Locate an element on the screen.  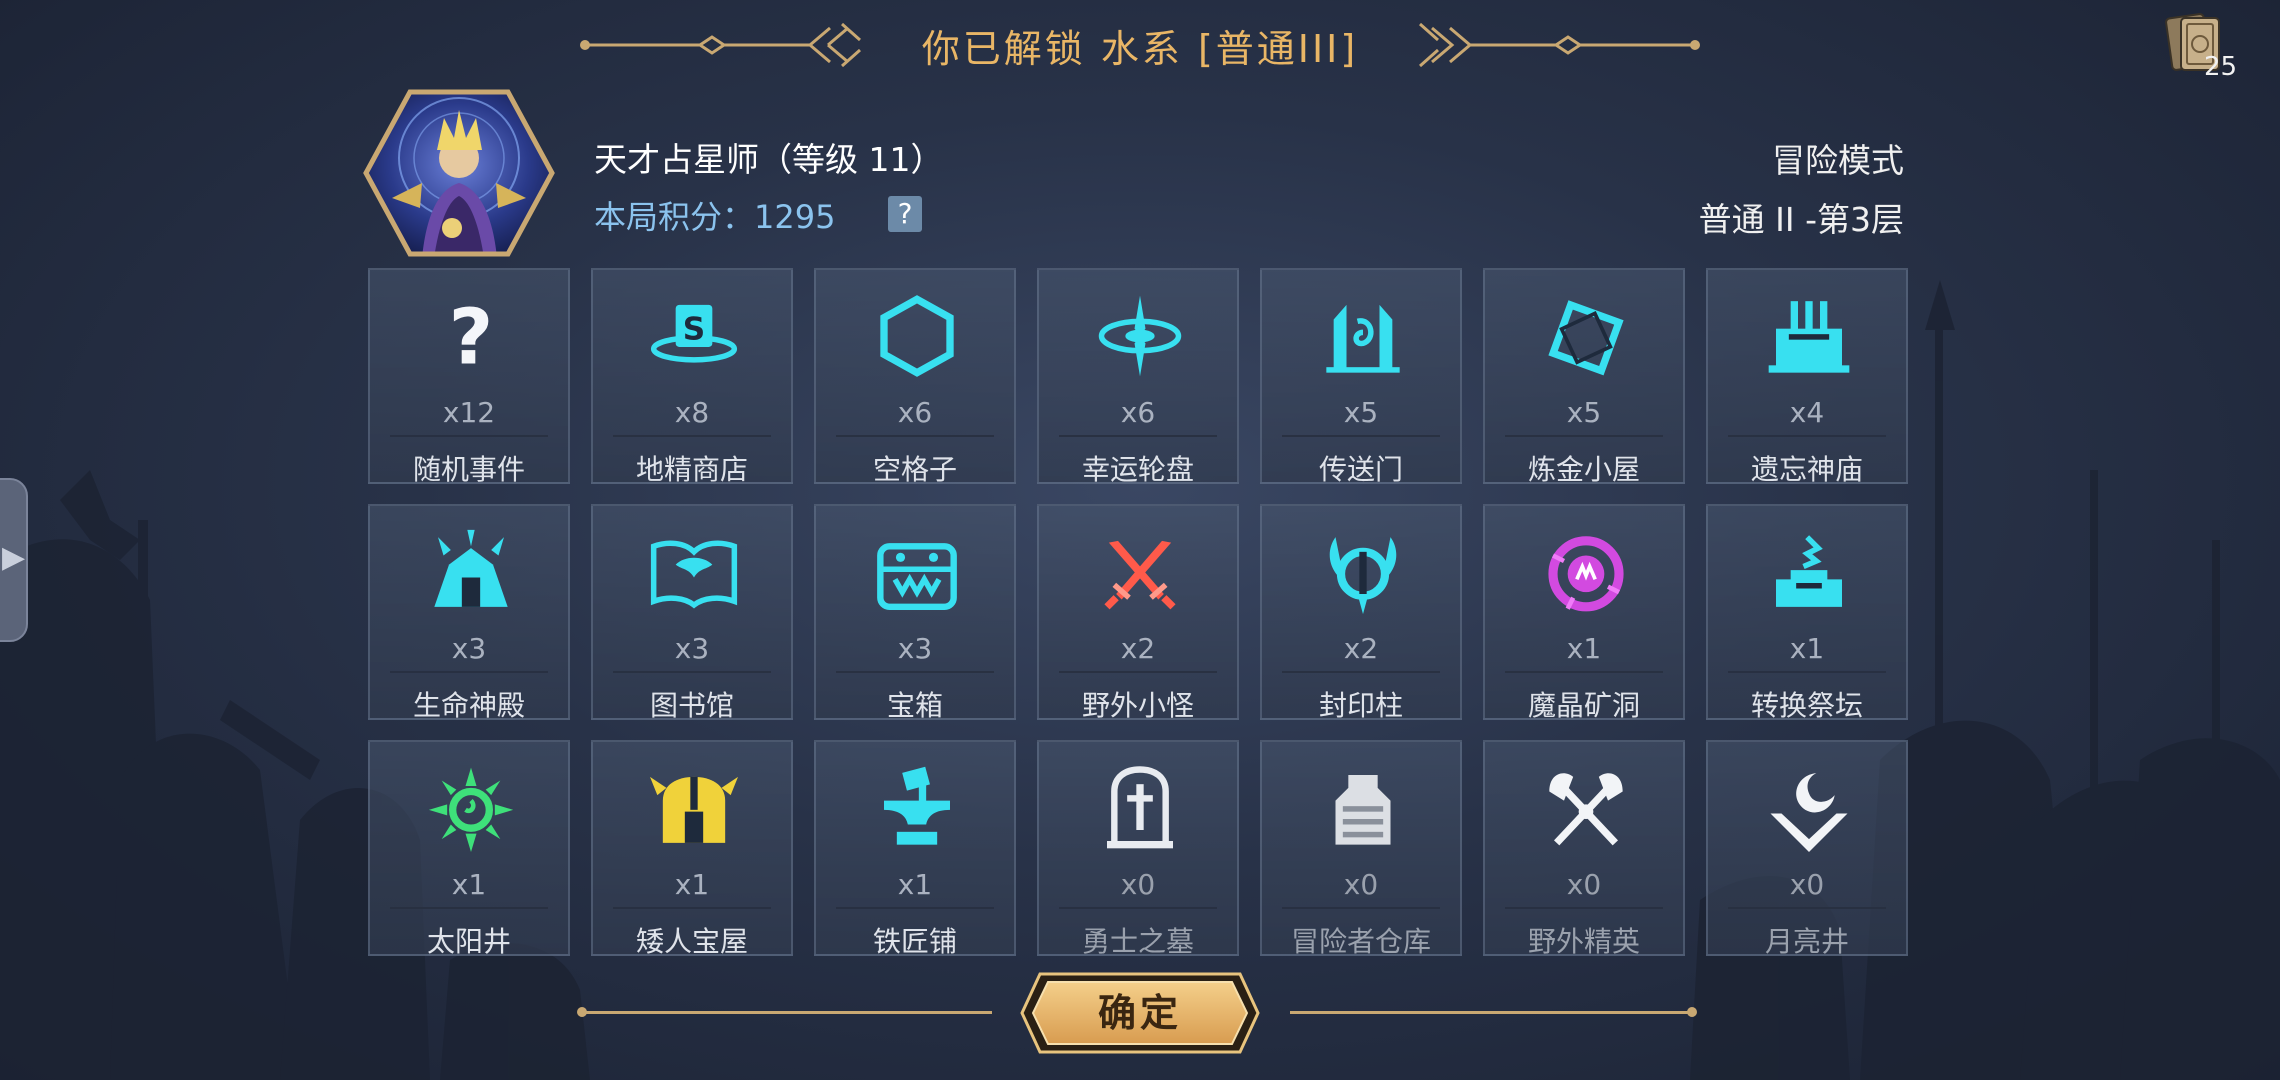
grid-cell-name: 矮人宝屋 is located at coordinates (691, 941).